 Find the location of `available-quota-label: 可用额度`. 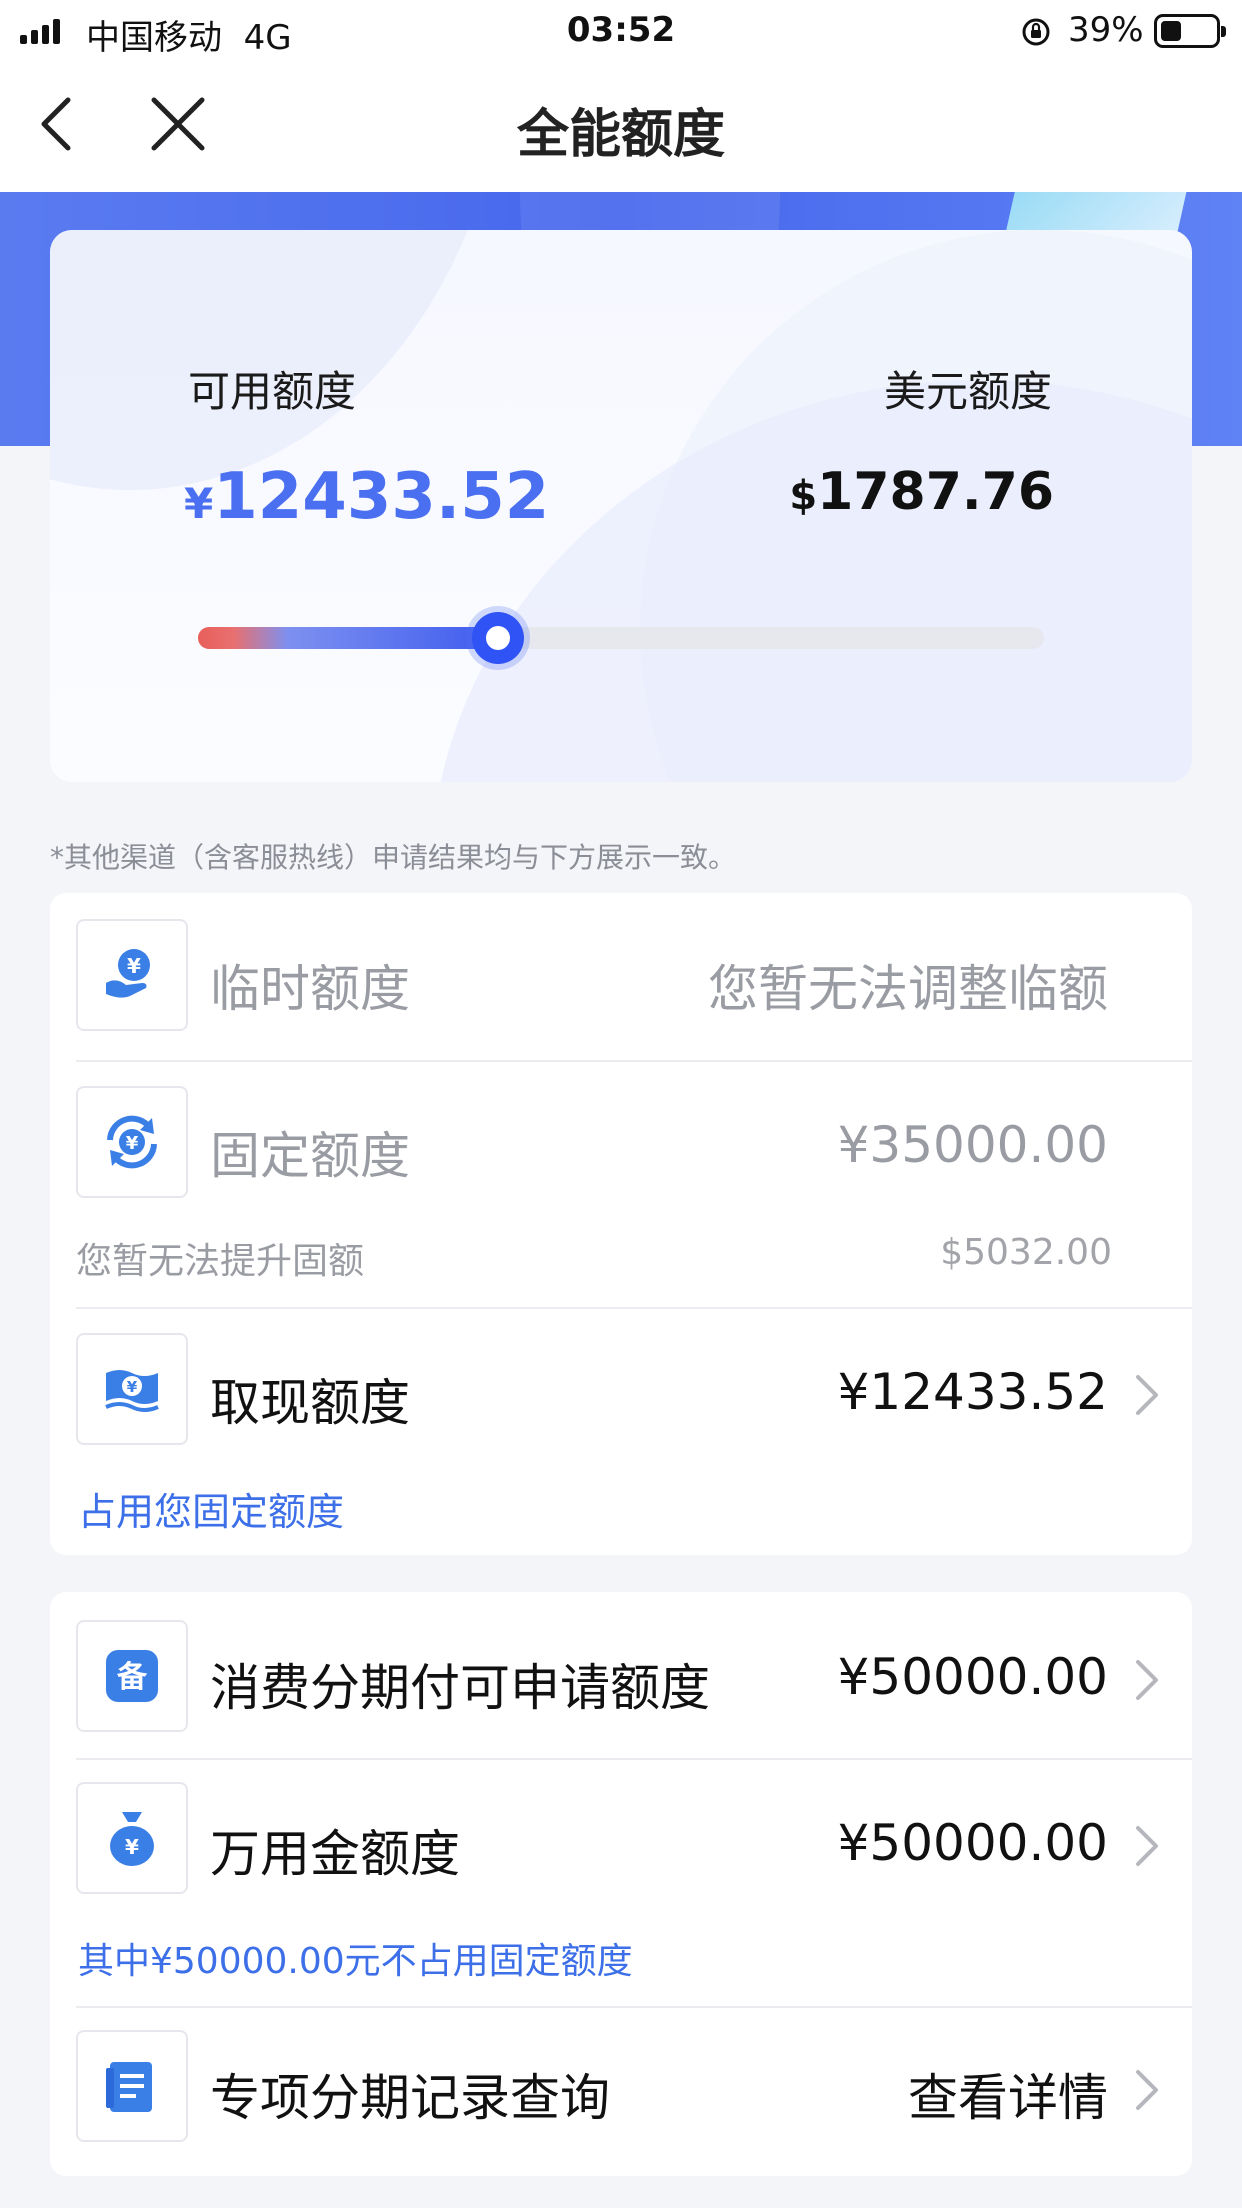

available-quota-label: 可用额度 is located at coordinates (272, 391).